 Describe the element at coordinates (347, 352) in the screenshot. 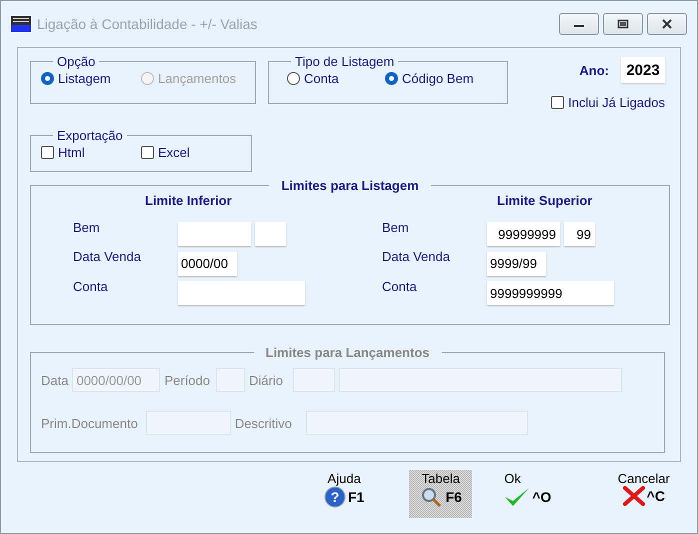

I see `group-title: Limites para Lançamentos` at that location.